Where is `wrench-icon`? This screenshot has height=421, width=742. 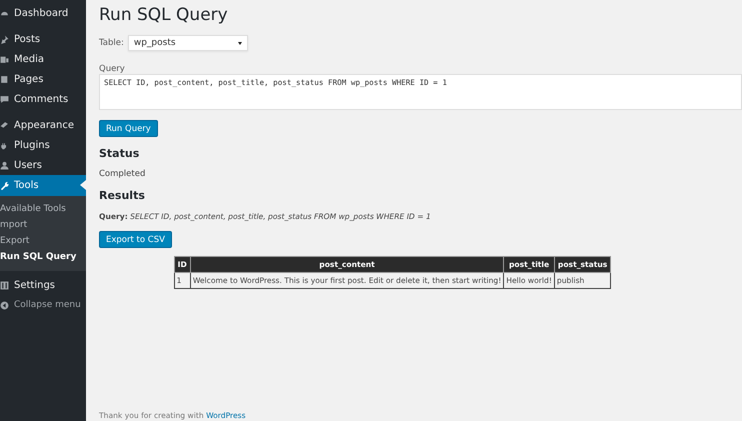 wrench-icon is located at coordinates (4, 185).